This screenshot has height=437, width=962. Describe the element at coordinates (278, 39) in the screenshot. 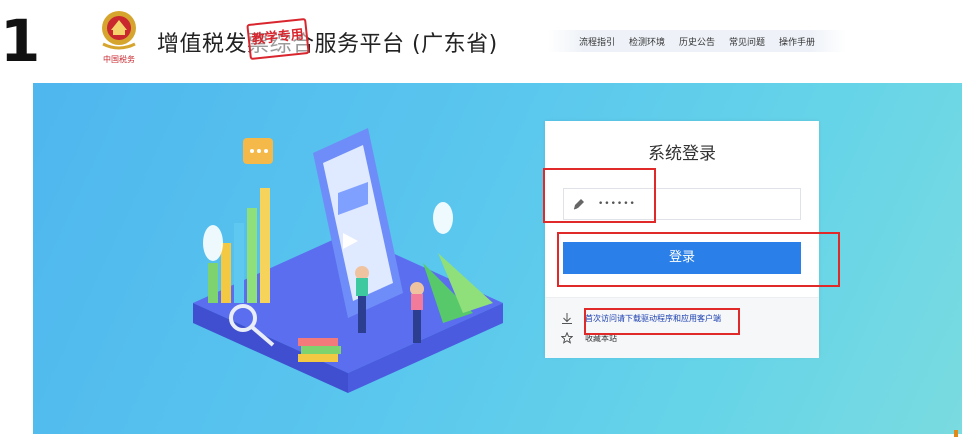

I see `teaching-stamp: 教学专用` at that location.